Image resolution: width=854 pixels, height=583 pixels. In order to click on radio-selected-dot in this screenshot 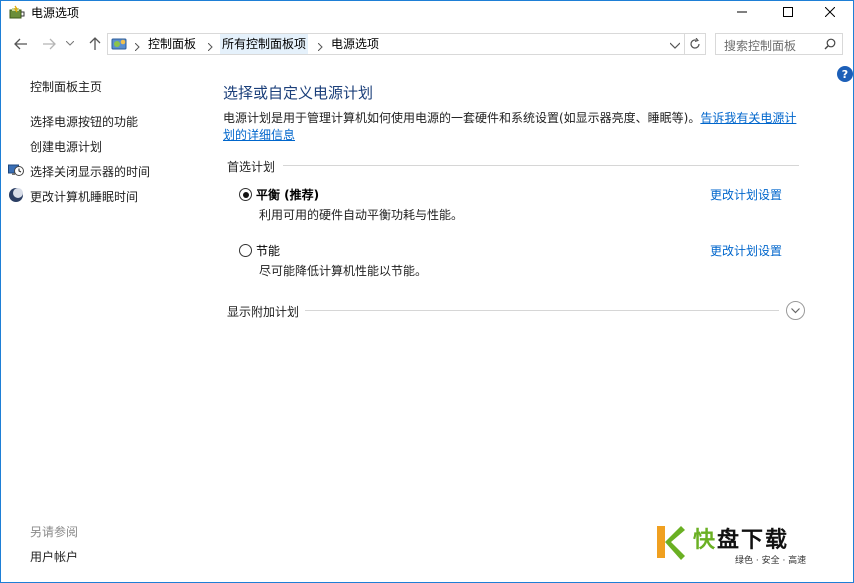, I will do `click(245, 194)`.